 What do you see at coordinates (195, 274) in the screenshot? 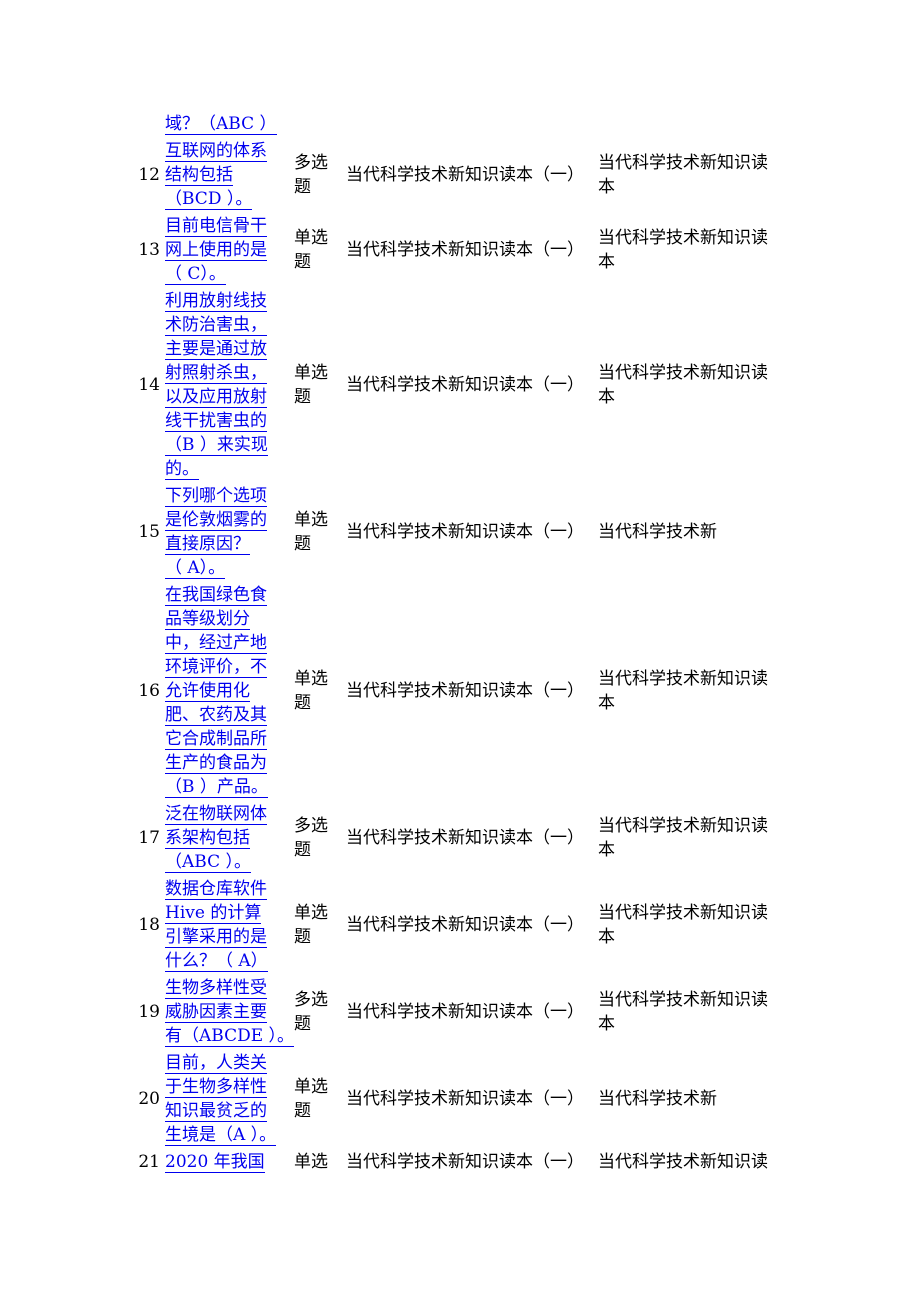
I see `question-line: （ C）。` at bounding box center [195, 274].